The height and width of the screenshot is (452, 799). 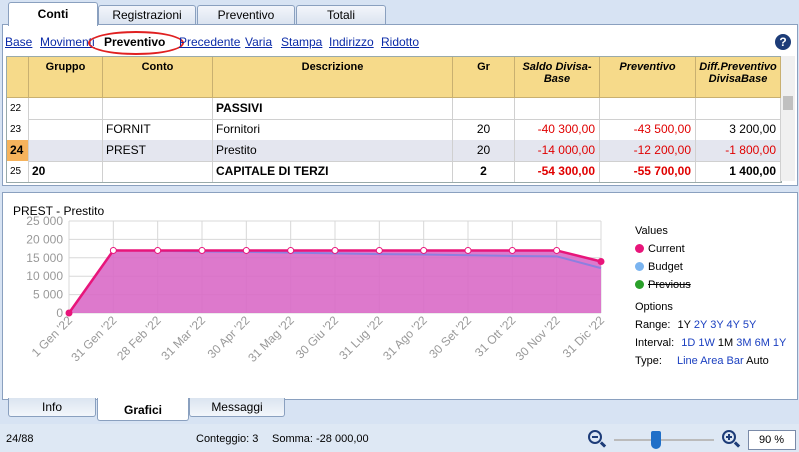 What do you see at coordinates (648, 129) in the screenshot?
I see `cell-preventivo: -43 500,00` at bounding box center [648, 129].